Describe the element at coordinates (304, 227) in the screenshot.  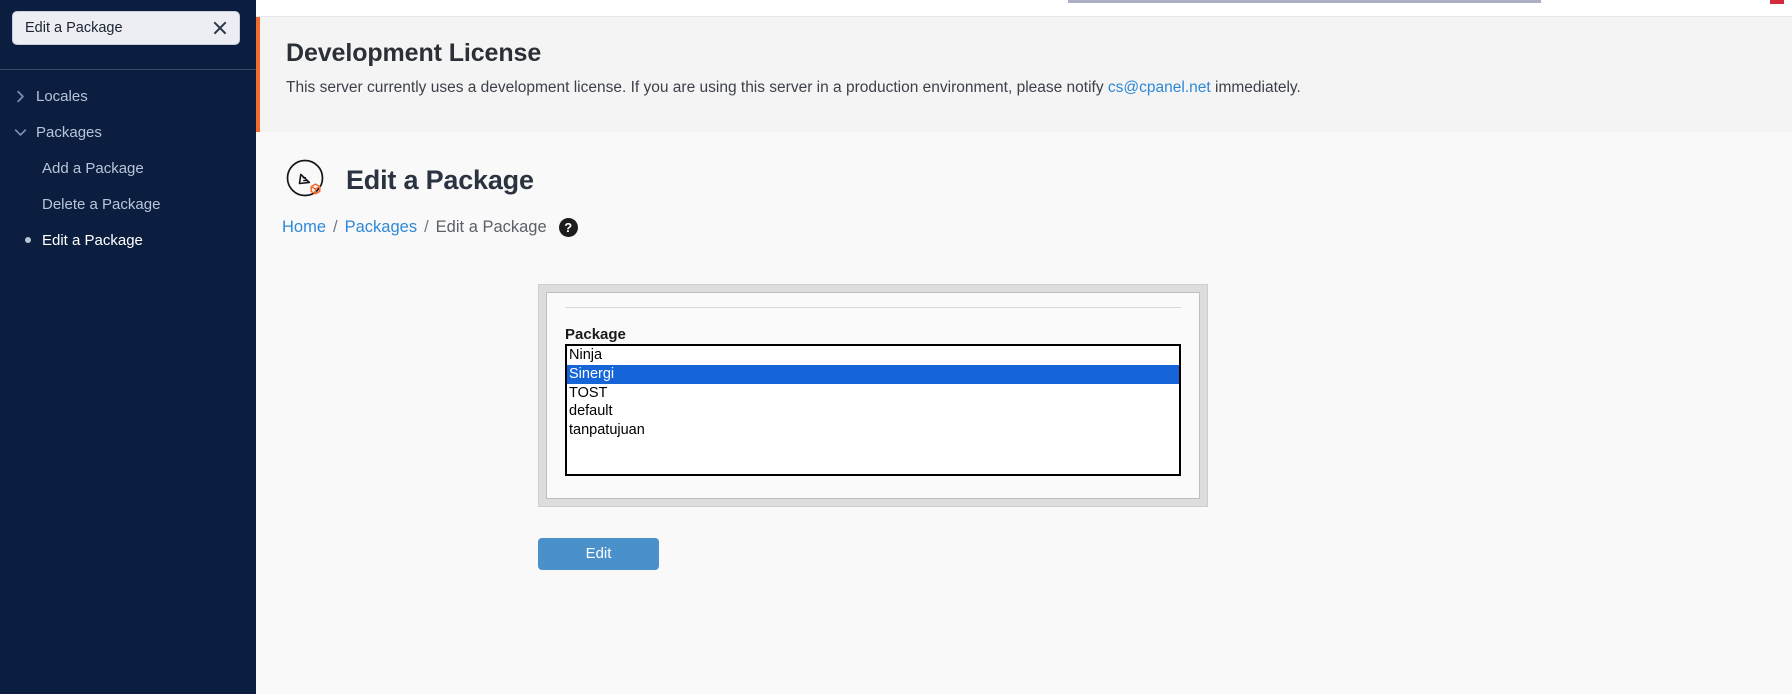
I see `breadcrumb-home: Home` at that location.